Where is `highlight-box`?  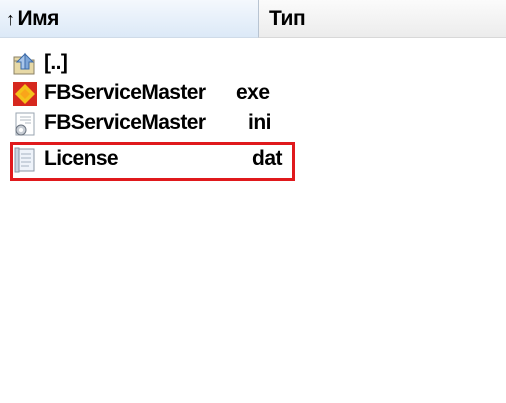
highlight-box is located at coordinates (152, 161).